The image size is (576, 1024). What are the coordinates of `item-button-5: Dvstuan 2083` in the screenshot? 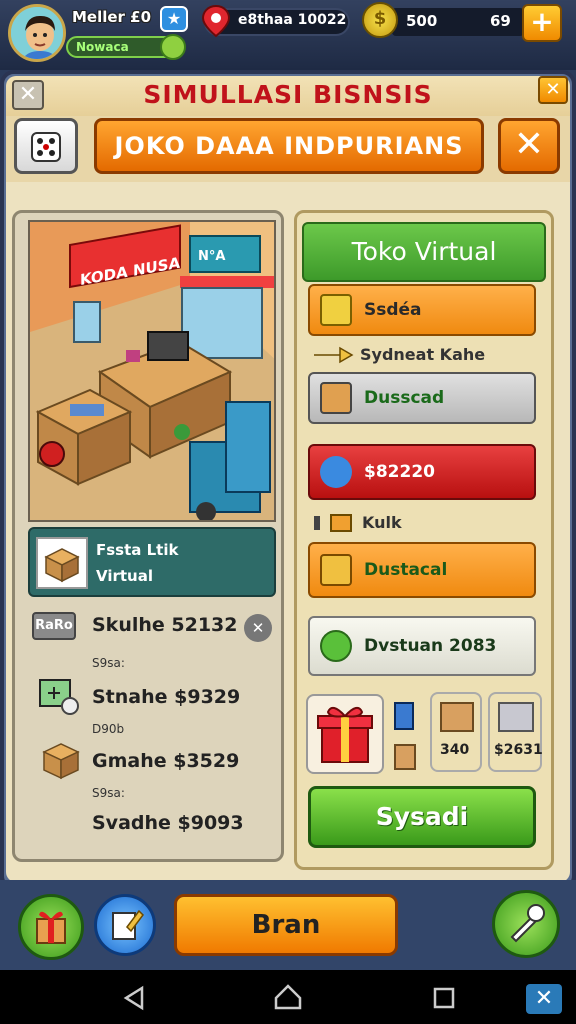 It's located at (422, 646).